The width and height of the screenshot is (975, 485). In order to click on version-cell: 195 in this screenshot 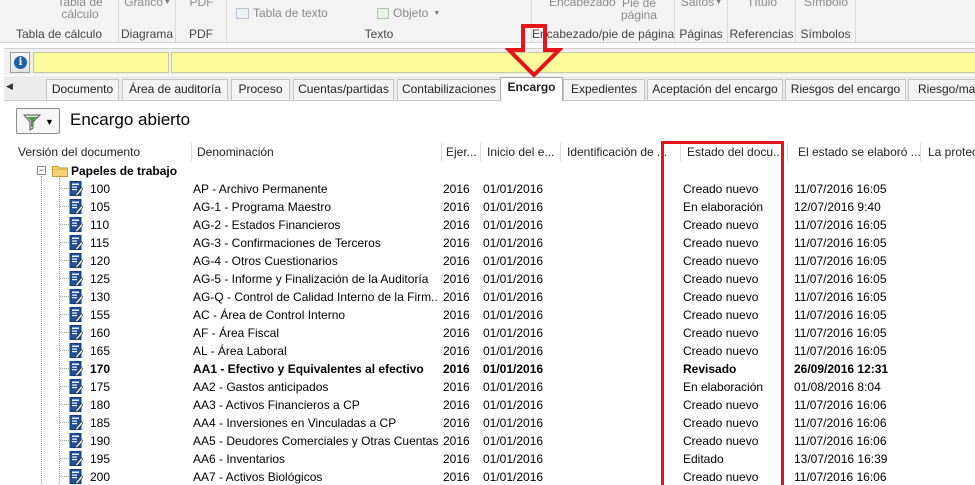, I will do `click(100, 459)`.